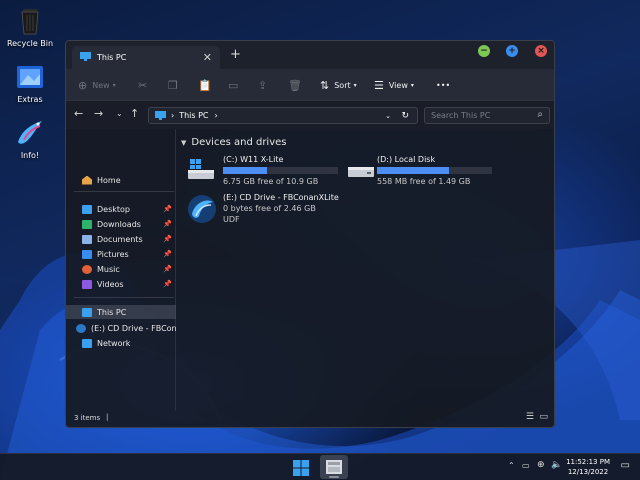 Image resolution: width=640 pixels, height=480 pixels. What do you see at coordinates (588, 467) in the screenshot?
I see `clock: 11:52:13 PM 12/13/2022` at bounding box center [588, 467].